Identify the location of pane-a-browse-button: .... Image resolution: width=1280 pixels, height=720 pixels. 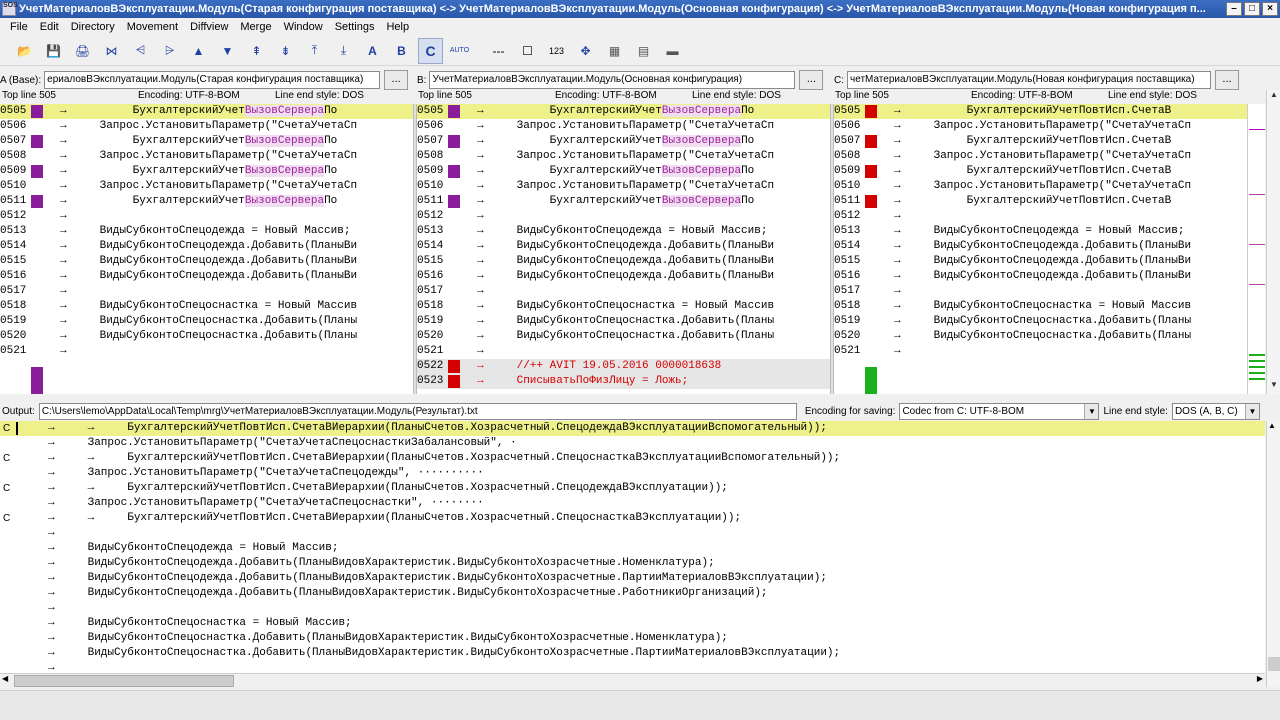
(396, 80).